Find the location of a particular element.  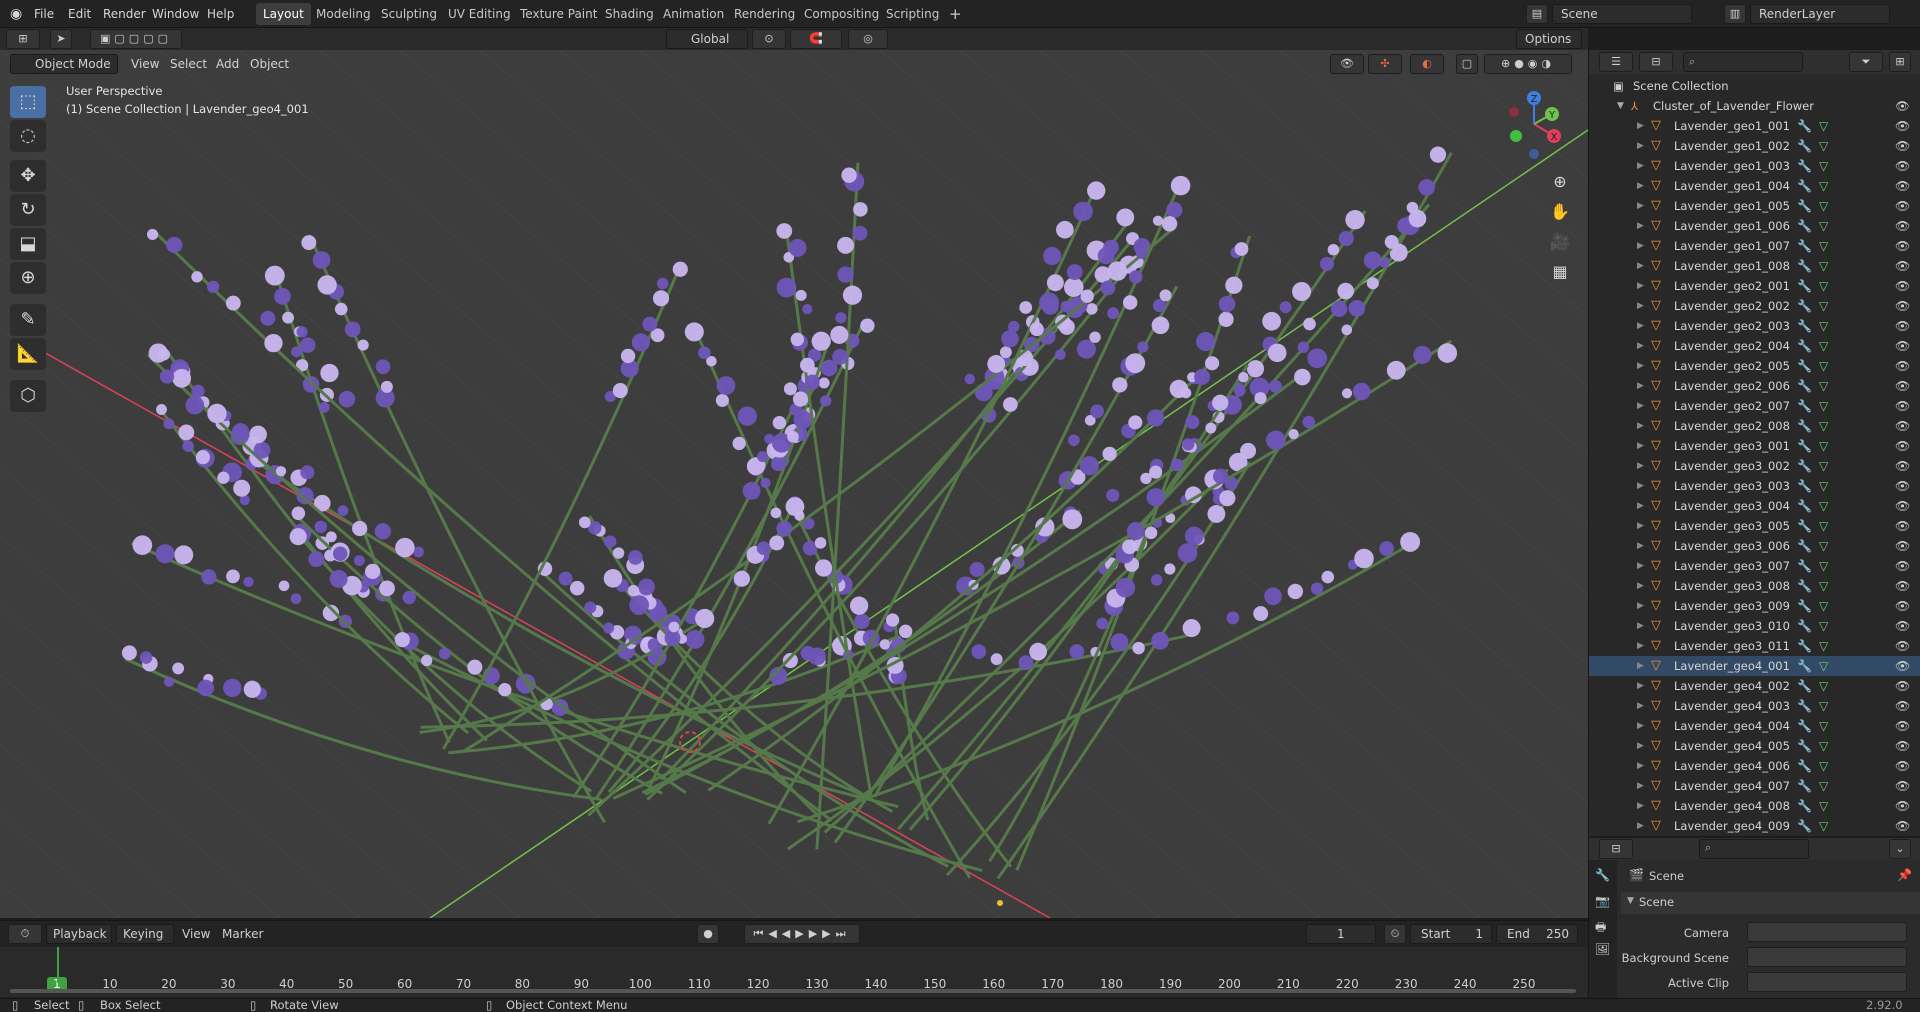

outliner-object-row: ▶ ▽ Lavender_geo1_004 🔧 ▽ 👁 is located at coordinates (1754, 186).